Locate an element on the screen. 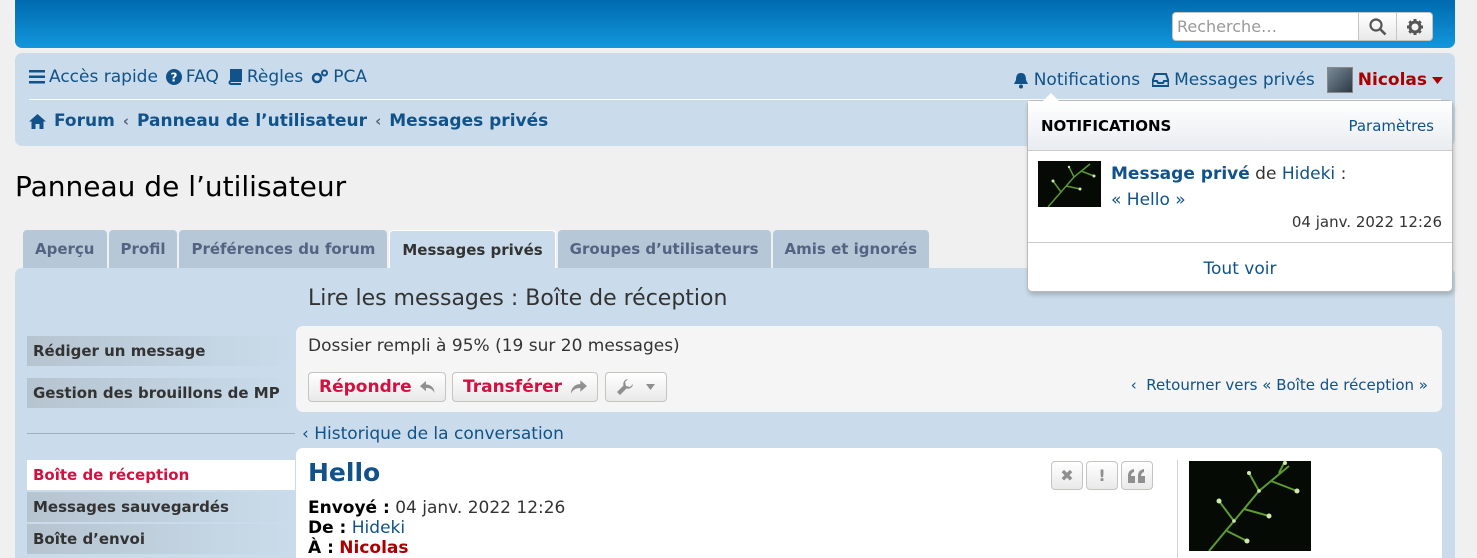  breadcrumb-pm: Messages privés is located at coordinates (468, 121).